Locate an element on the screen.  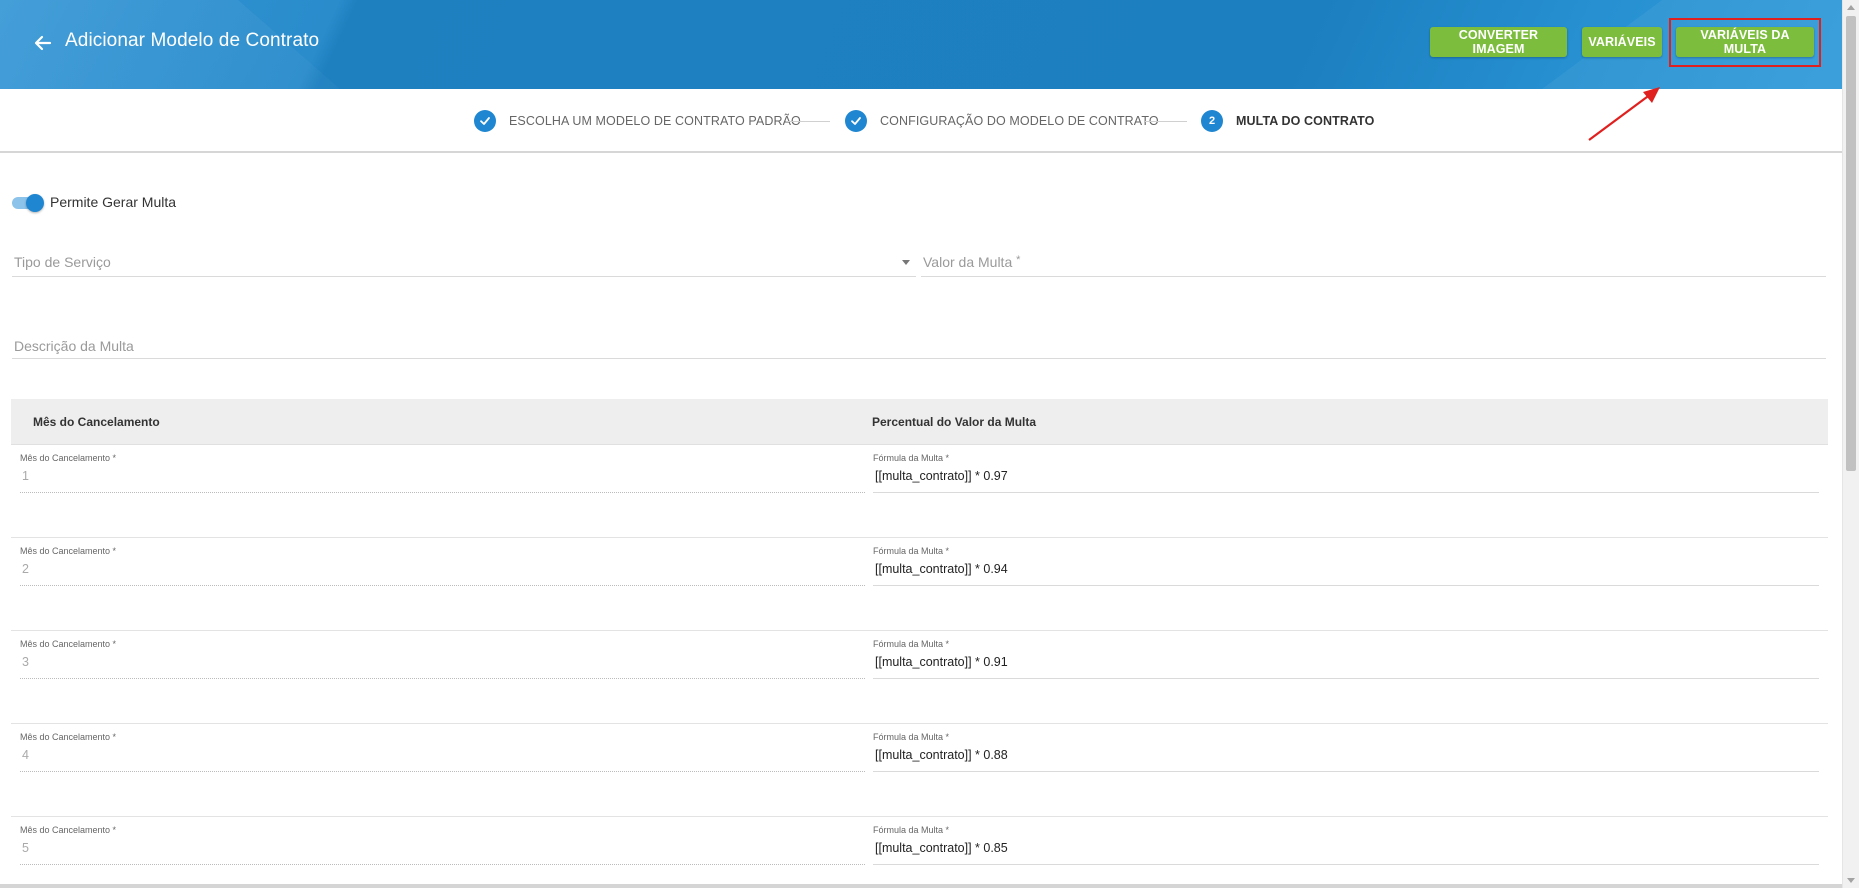
step-label: CONFIGURAÇÃO DO MODELO DE CONTRATO is located at coordinates (1019, 121).